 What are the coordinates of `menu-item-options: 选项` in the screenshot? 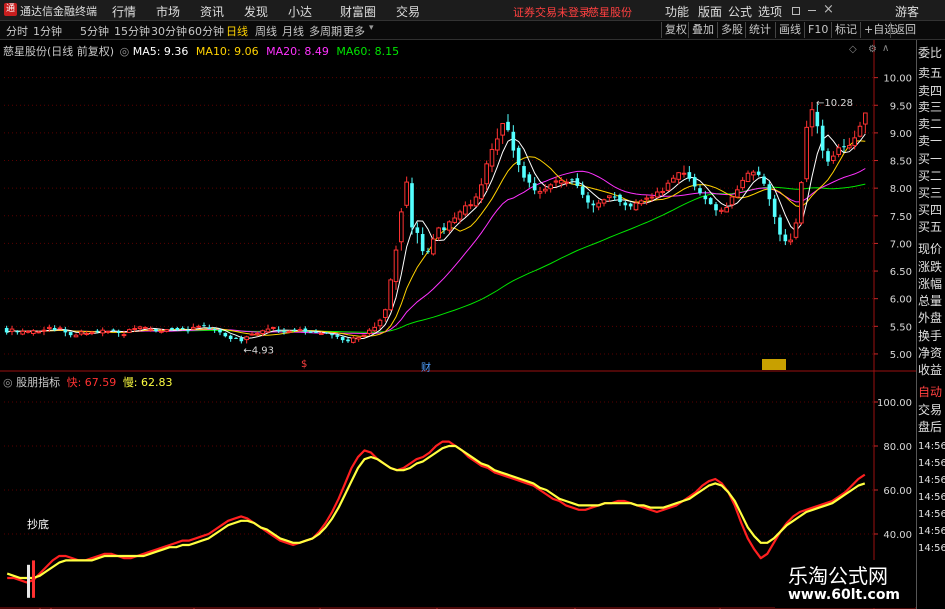 It's located at (770, 11).